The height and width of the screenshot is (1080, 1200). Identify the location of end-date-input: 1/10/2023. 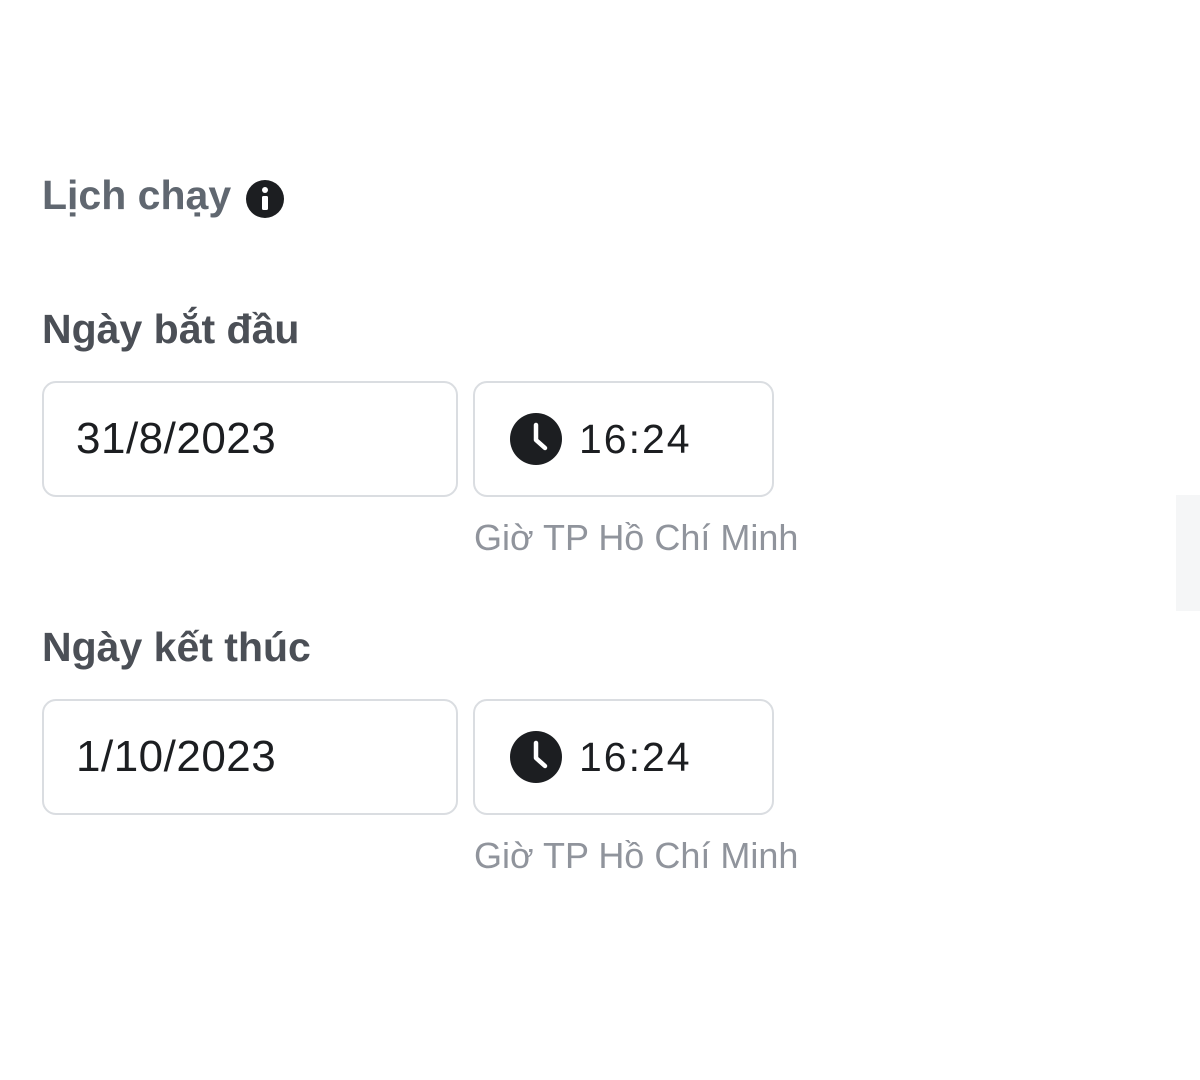
(250, 757).